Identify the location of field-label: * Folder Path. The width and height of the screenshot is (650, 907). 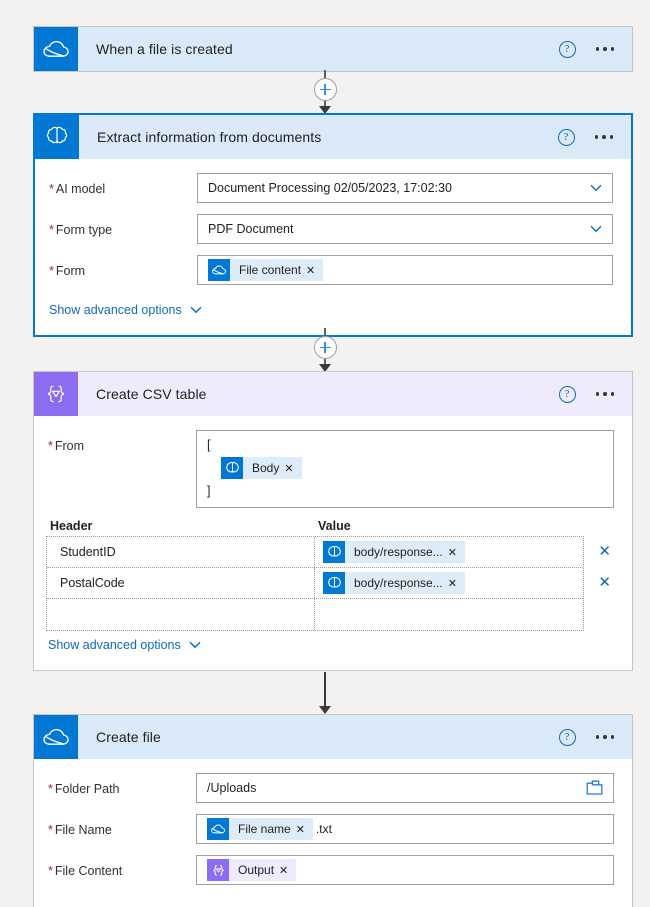
(84, 789).